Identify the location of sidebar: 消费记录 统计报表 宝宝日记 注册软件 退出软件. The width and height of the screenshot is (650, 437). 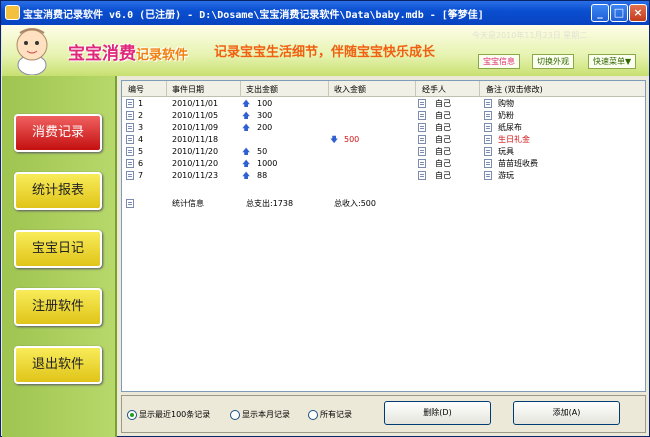
(59, 256).